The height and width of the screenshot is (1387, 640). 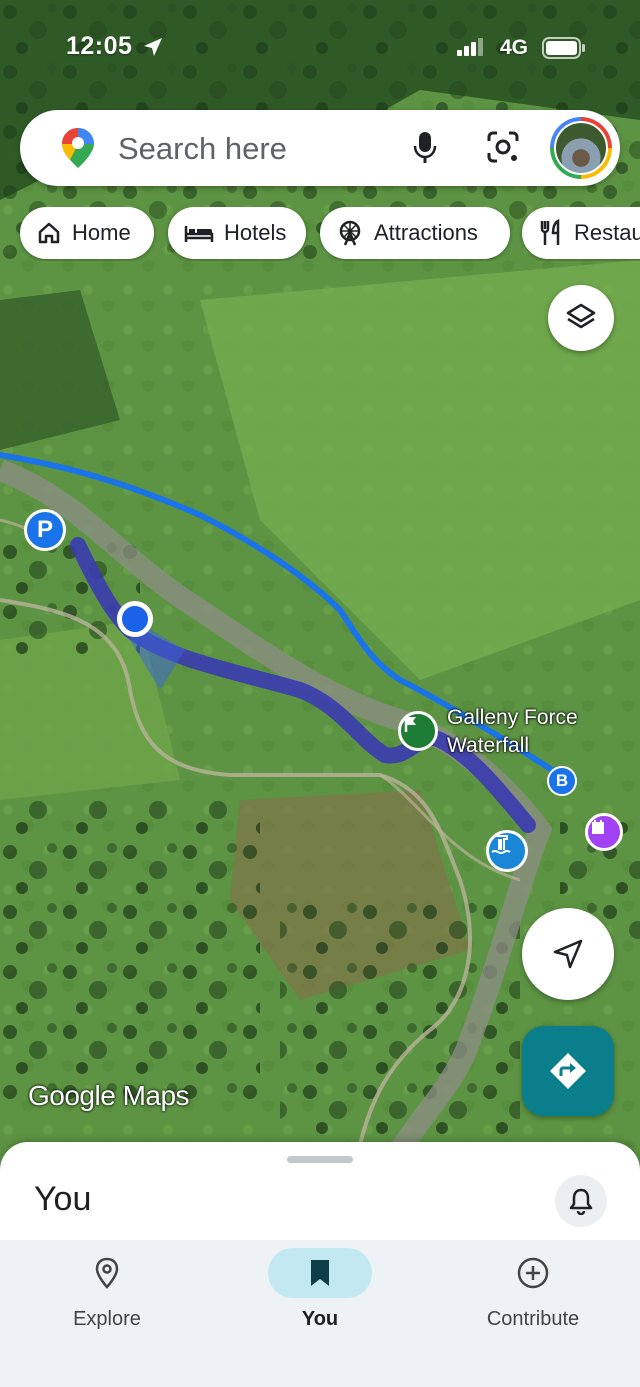 What do you see at coordinates (501, 844) in the screenshot?
I see `waterfall-icon` at bounding box center [501, 844].